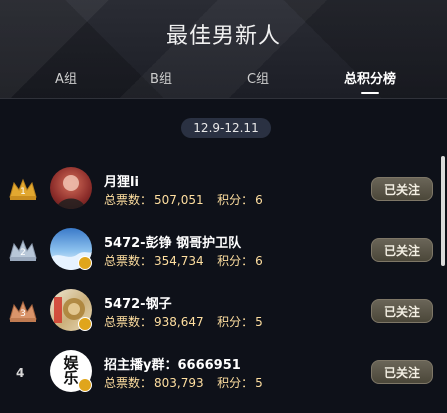 The width and height of the screenshot is (447, 413). I want to click on vote-stats: 总票数： 803,793 积分： 5, so click(184, 382).